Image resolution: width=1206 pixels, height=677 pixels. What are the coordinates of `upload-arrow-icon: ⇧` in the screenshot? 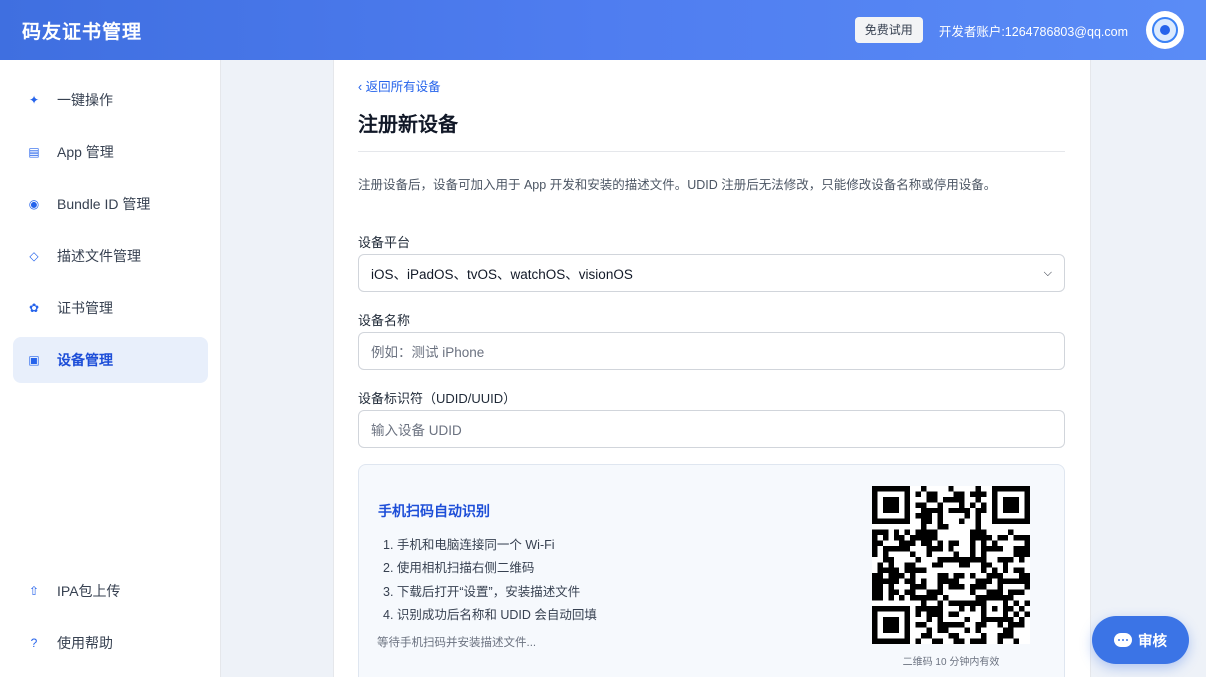 It's located at (34, 591).